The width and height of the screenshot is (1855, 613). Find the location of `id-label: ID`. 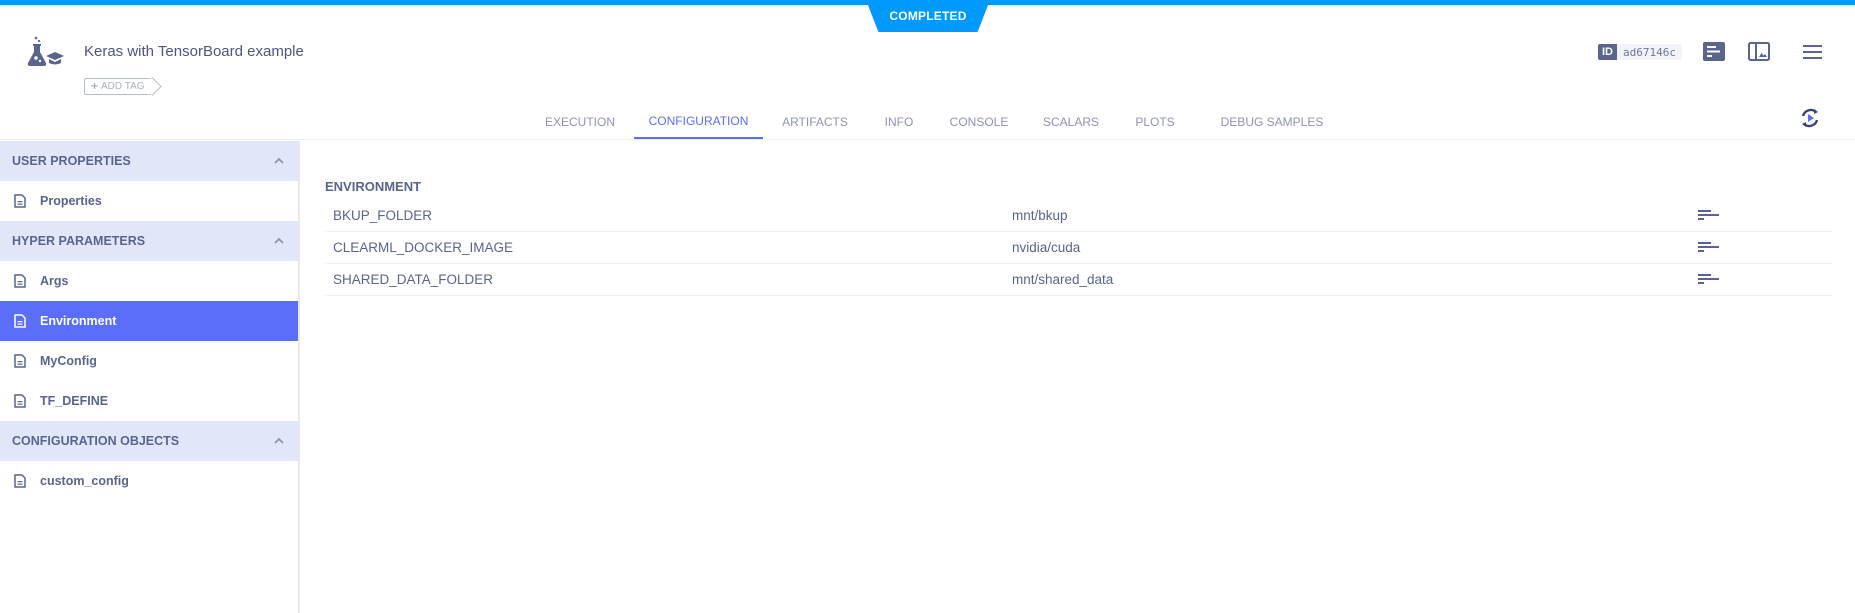

id-label: ID is located at coordinates (1607, 52).